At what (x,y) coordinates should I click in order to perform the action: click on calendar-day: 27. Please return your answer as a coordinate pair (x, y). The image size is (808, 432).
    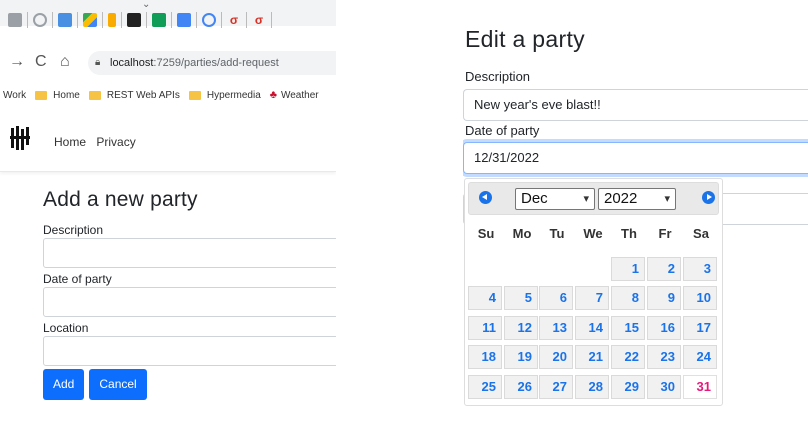
    Looking at the image, I should click on (556, 387).